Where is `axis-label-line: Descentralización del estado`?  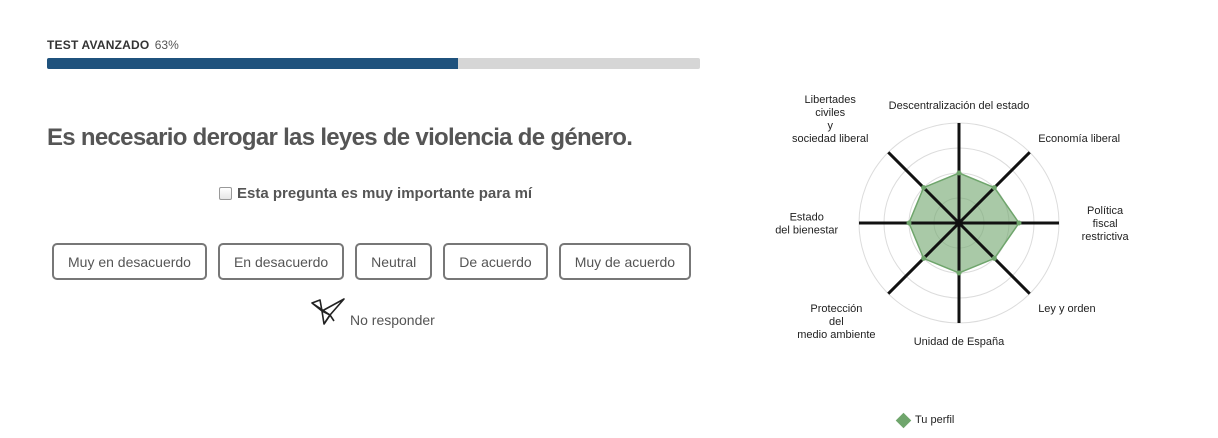
axis-label-line: Descentralización del estado is located at coordinates (959, 106).